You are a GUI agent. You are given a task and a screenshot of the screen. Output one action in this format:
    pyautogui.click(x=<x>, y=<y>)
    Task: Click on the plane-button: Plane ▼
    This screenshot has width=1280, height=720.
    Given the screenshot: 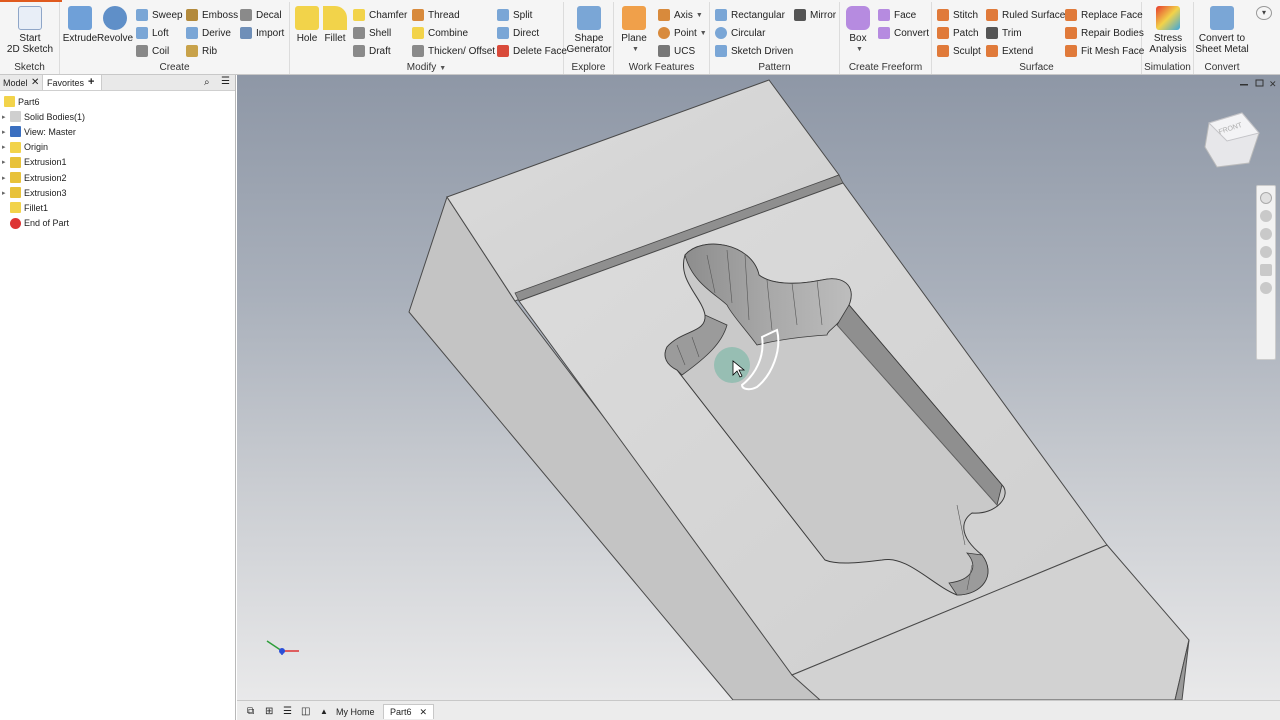 What is the action you would take?
    pyautogui.click(x=634, y=30)
    